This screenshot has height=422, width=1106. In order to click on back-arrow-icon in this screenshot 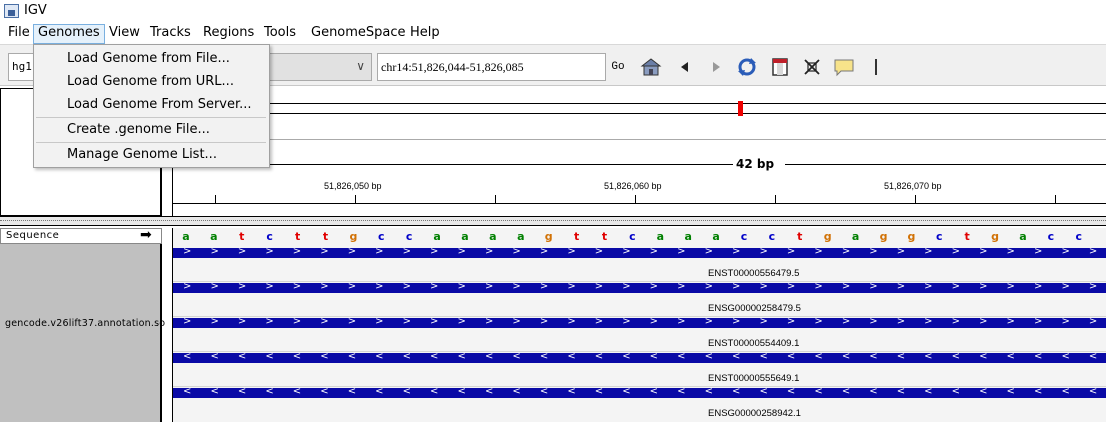, I will do `click(685, 67)`.